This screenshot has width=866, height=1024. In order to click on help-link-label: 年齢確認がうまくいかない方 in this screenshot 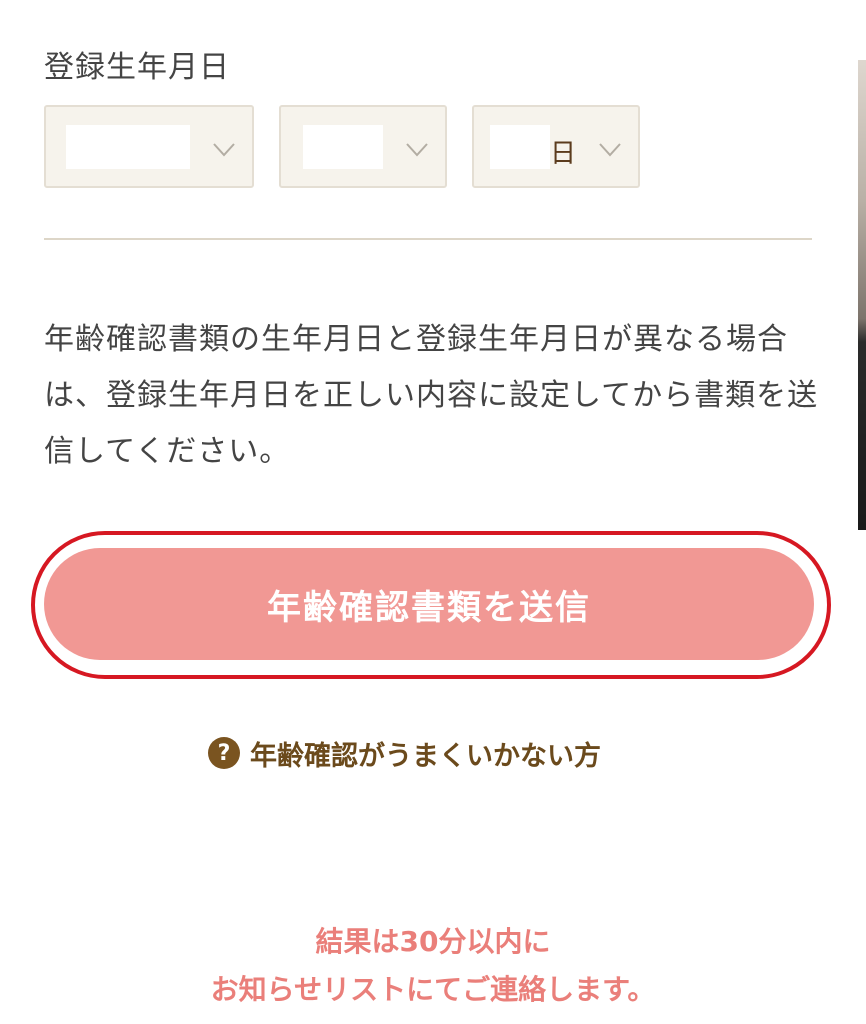, I will do `click(425, 756)`.